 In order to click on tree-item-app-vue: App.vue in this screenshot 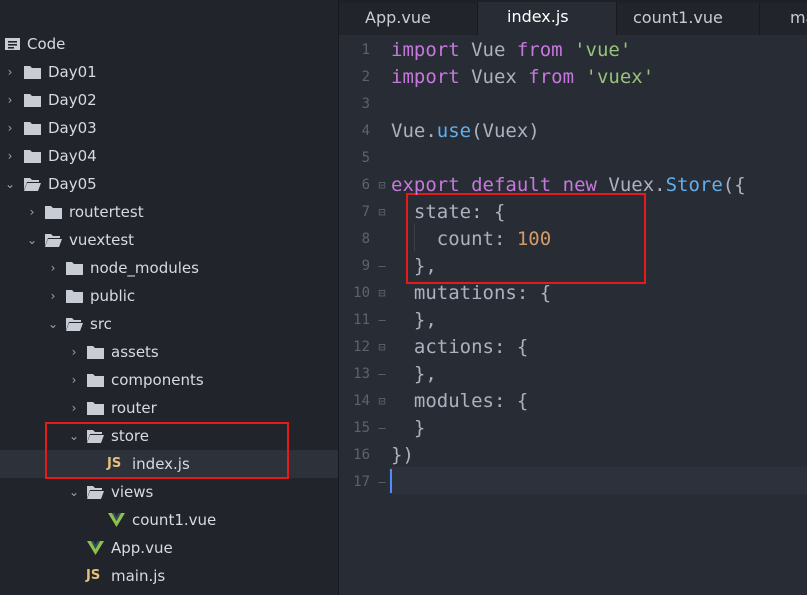, I will do `click(169, 548)`.